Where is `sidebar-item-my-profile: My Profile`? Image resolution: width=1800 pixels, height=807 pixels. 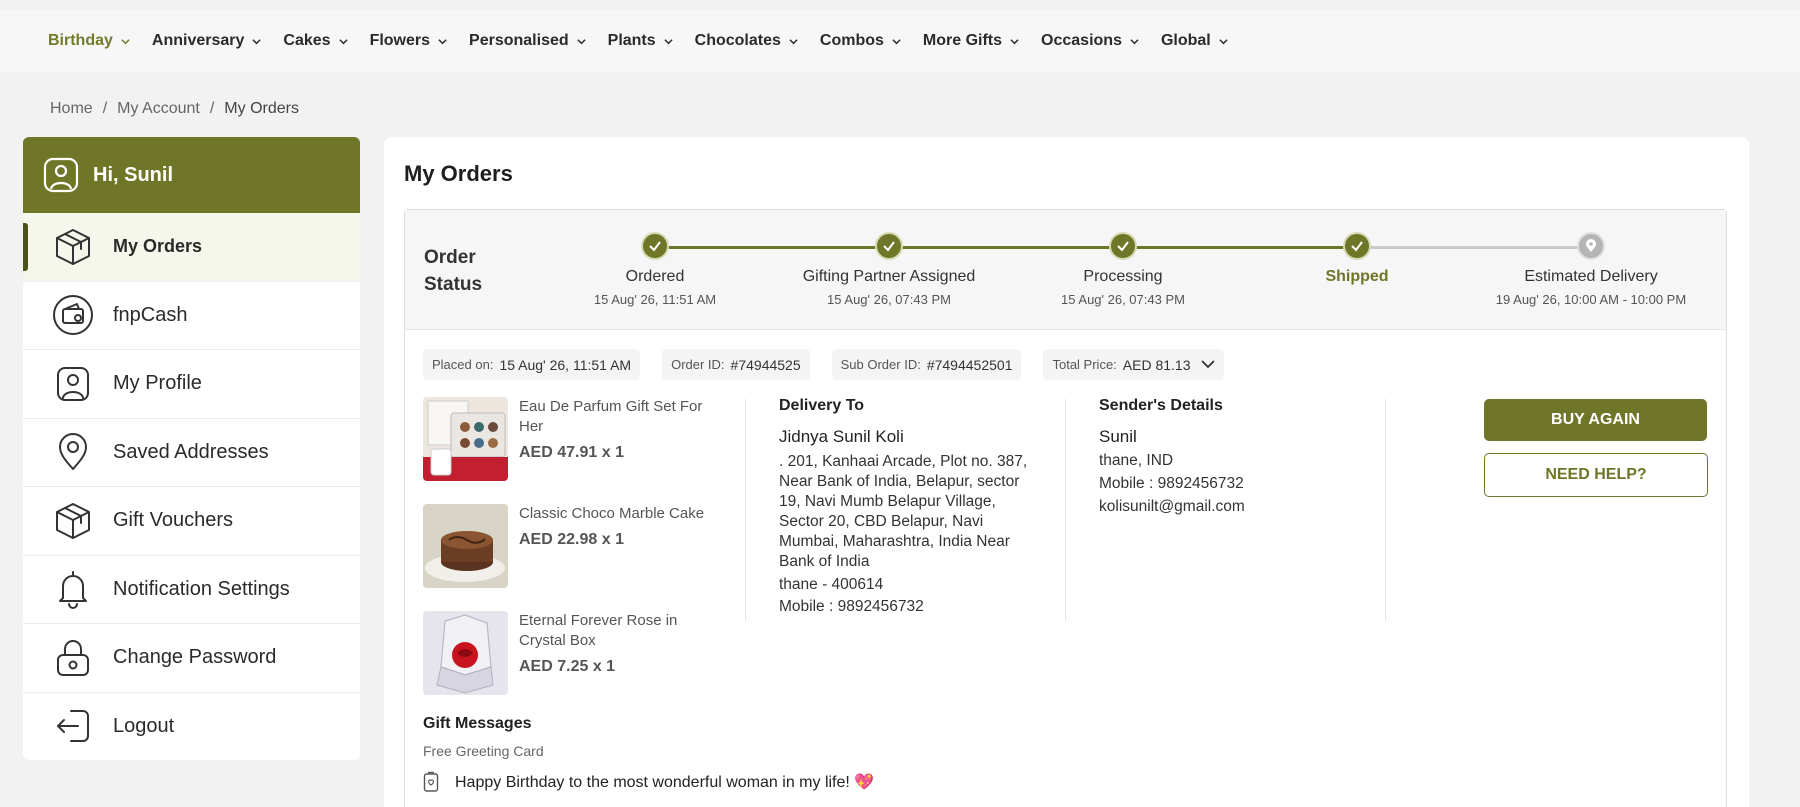
sidebar-item-my-profile: My Profile is located at coordinates (191, 384).